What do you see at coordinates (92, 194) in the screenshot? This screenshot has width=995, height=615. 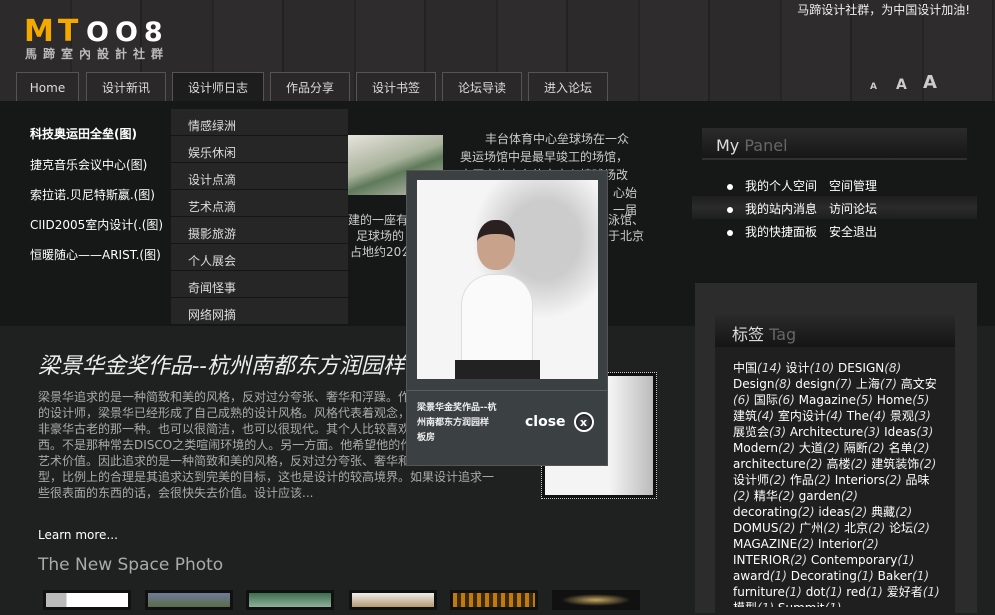 I see `hot-link: 索拉诺.贝尼特斯嬴.(图)` at bounding box center [92, 194].